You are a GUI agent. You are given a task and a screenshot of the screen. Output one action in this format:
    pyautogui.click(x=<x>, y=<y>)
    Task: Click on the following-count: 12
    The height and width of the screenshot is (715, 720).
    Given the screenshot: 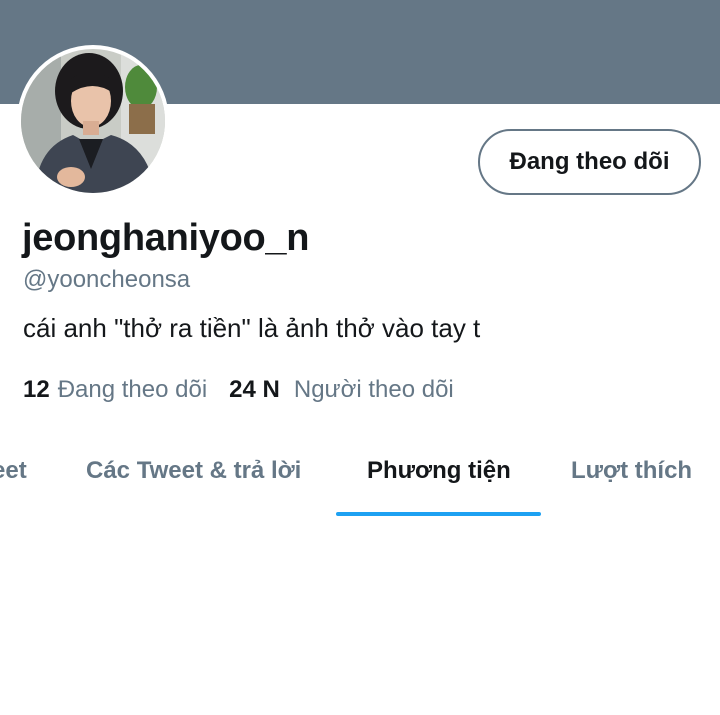 What is the action you would take?
    pyautogui.click(x=36, y=389)
    